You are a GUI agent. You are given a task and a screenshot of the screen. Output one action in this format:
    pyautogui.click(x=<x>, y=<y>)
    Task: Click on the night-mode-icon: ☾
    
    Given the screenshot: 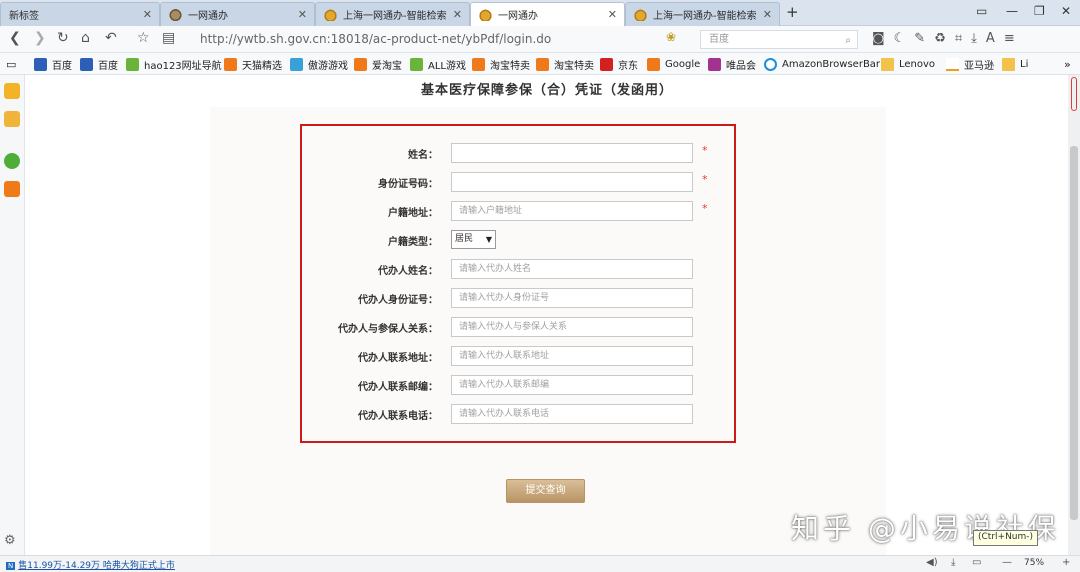 What is the action you would take?
    pyautogui.click(x=904, y=38)
    